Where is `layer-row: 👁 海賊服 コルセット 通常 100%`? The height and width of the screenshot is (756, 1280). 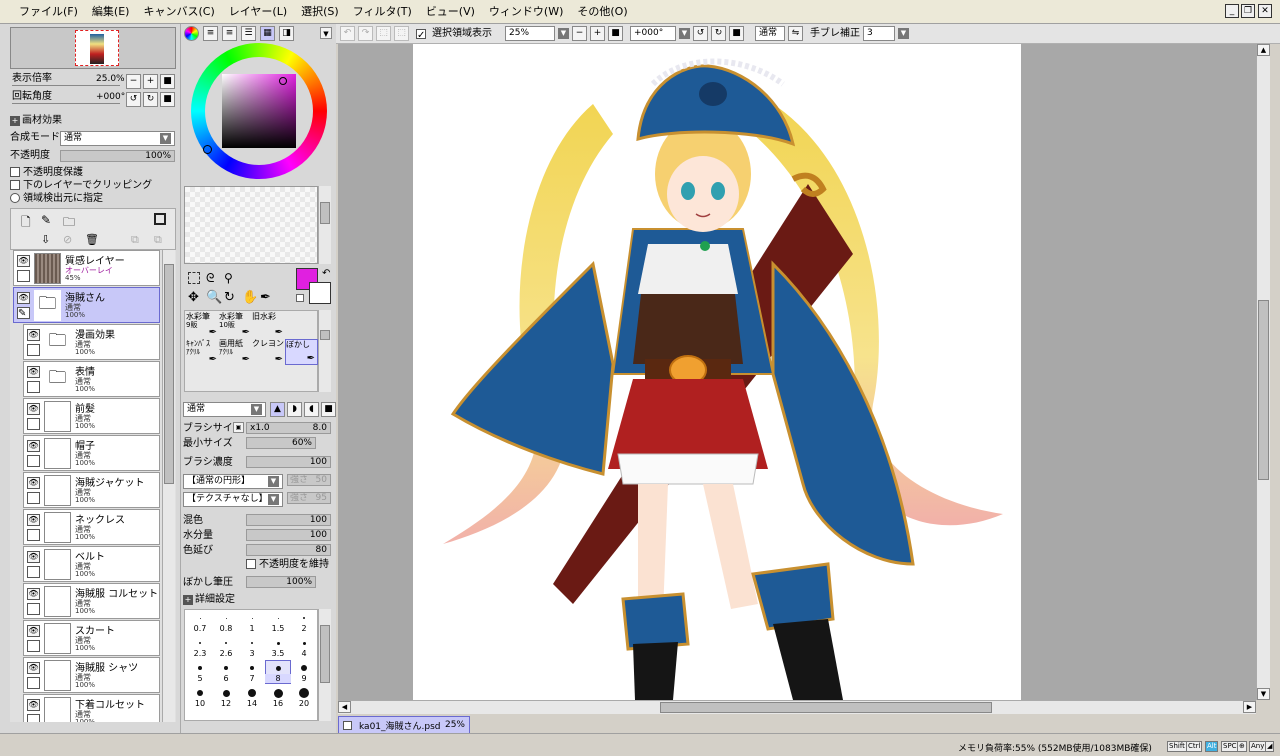
layer-row: 👁 海賊服 コルセット 通常 100% is located at coordinates (91, 601).